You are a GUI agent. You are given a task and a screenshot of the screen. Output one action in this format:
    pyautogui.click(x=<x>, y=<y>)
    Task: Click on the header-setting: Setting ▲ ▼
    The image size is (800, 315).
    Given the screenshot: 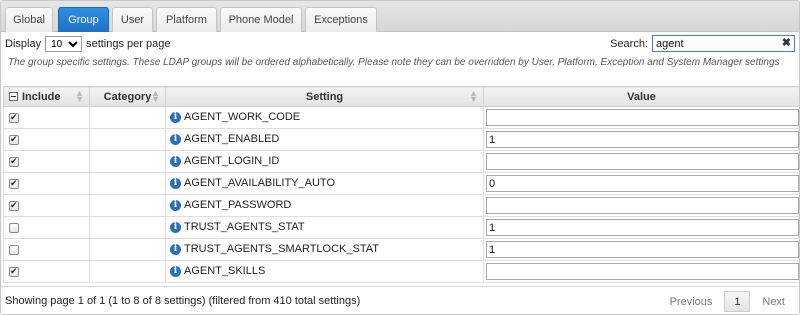 What is the action you would take?
    pyautogui.click(x=324, y=96)
    